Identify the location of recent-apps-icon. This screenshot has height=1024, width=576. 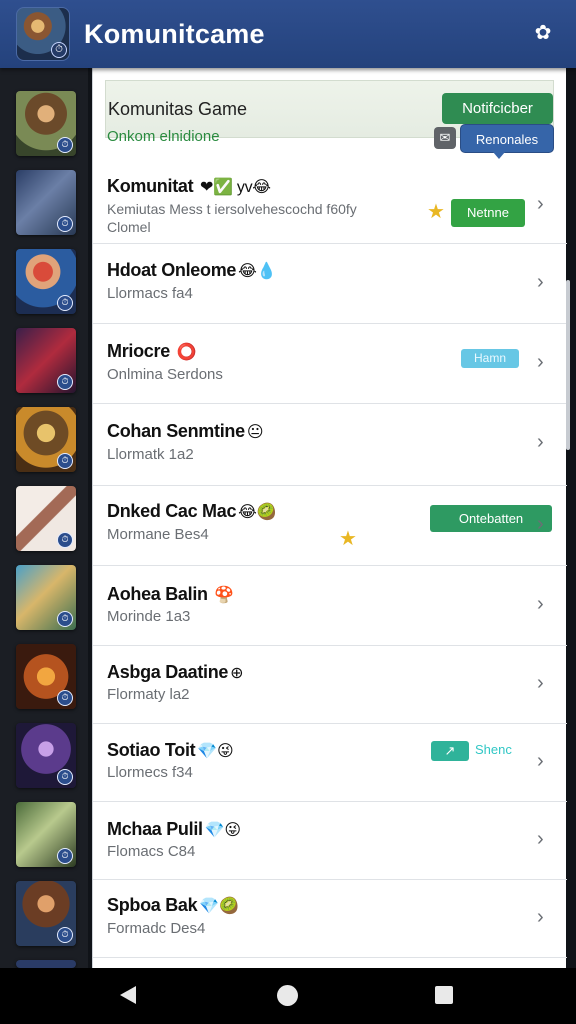
(444, 995).